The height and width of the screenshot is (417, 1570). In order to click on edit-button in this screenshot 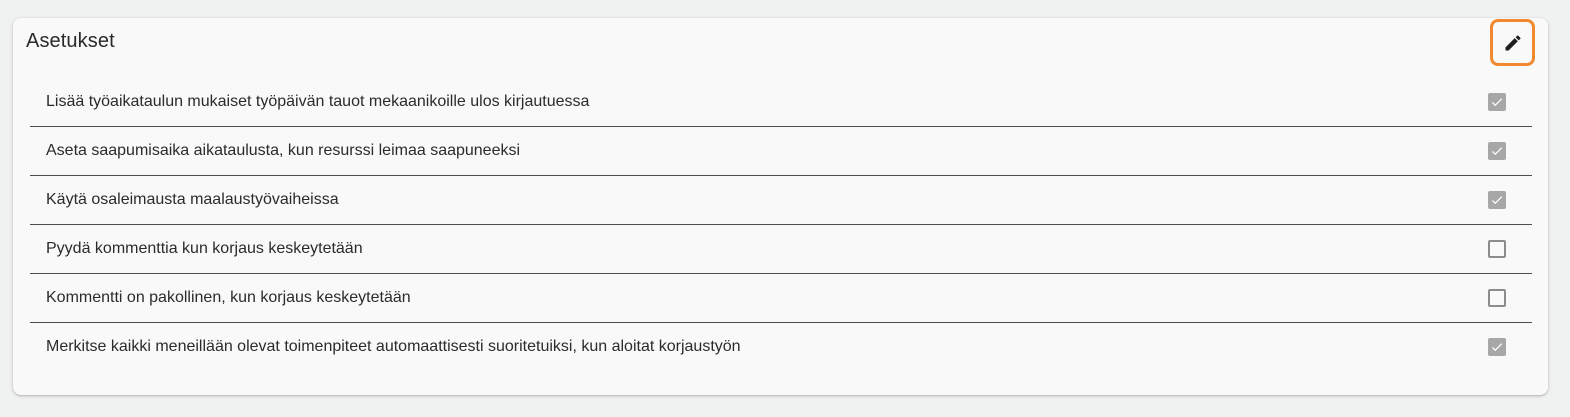, I will do `click(1512, 42)`.